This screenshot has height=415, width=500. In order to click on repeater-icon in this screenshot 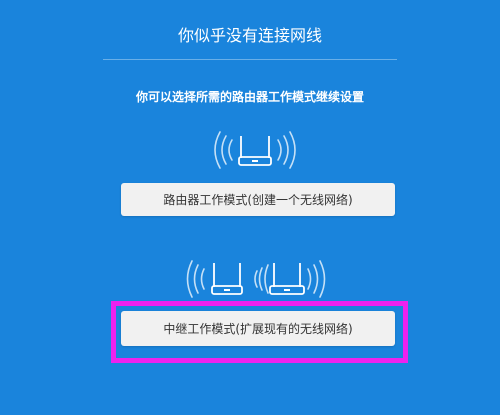, I will do `click(256, 279)`.